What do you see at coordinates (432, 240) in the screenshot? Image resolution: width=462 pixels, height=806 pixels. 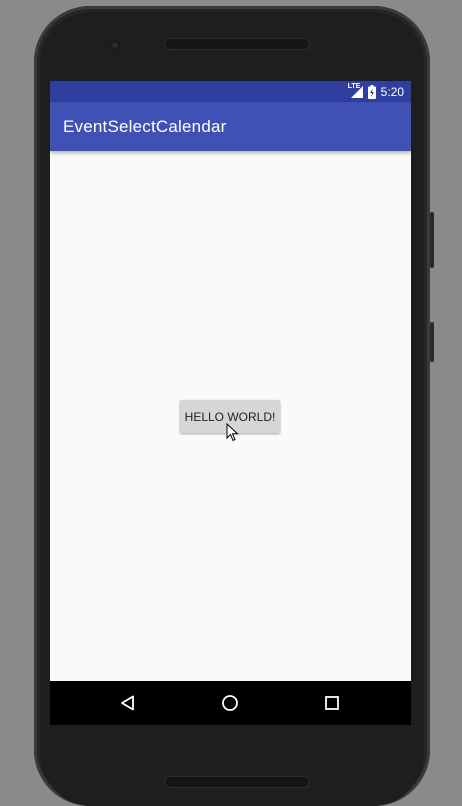 I see `volume-button` at bounding box center [432, 240].